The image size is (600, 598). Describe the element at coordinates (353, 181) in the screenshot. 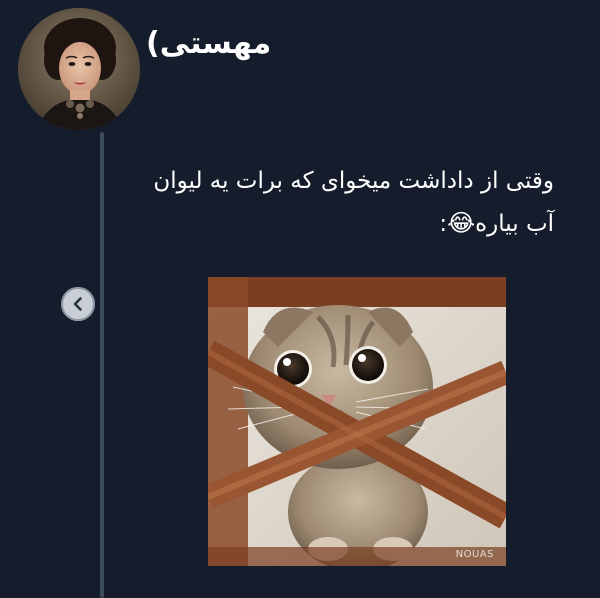

I see `post-text-line-1: وقتی از داداشت میخوای که برات یه لیوان` at that location.